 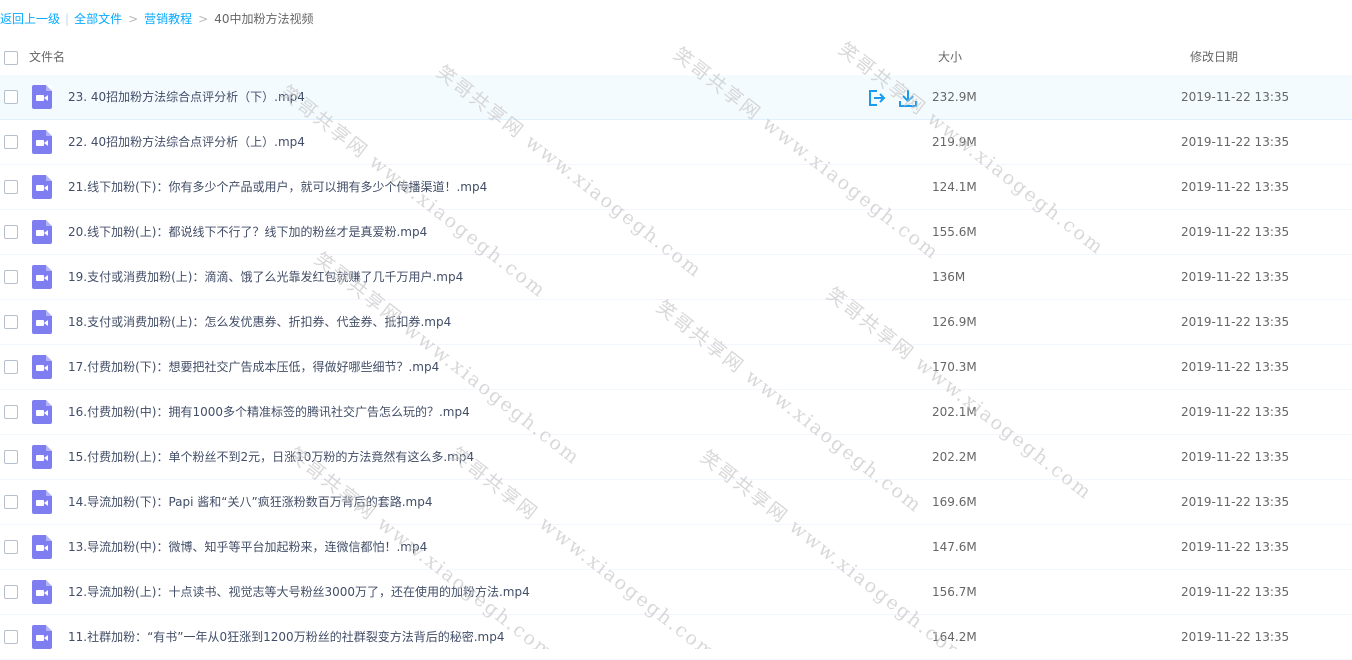 I want to click on file-size: 147.6M, so click(x=954, y=547).